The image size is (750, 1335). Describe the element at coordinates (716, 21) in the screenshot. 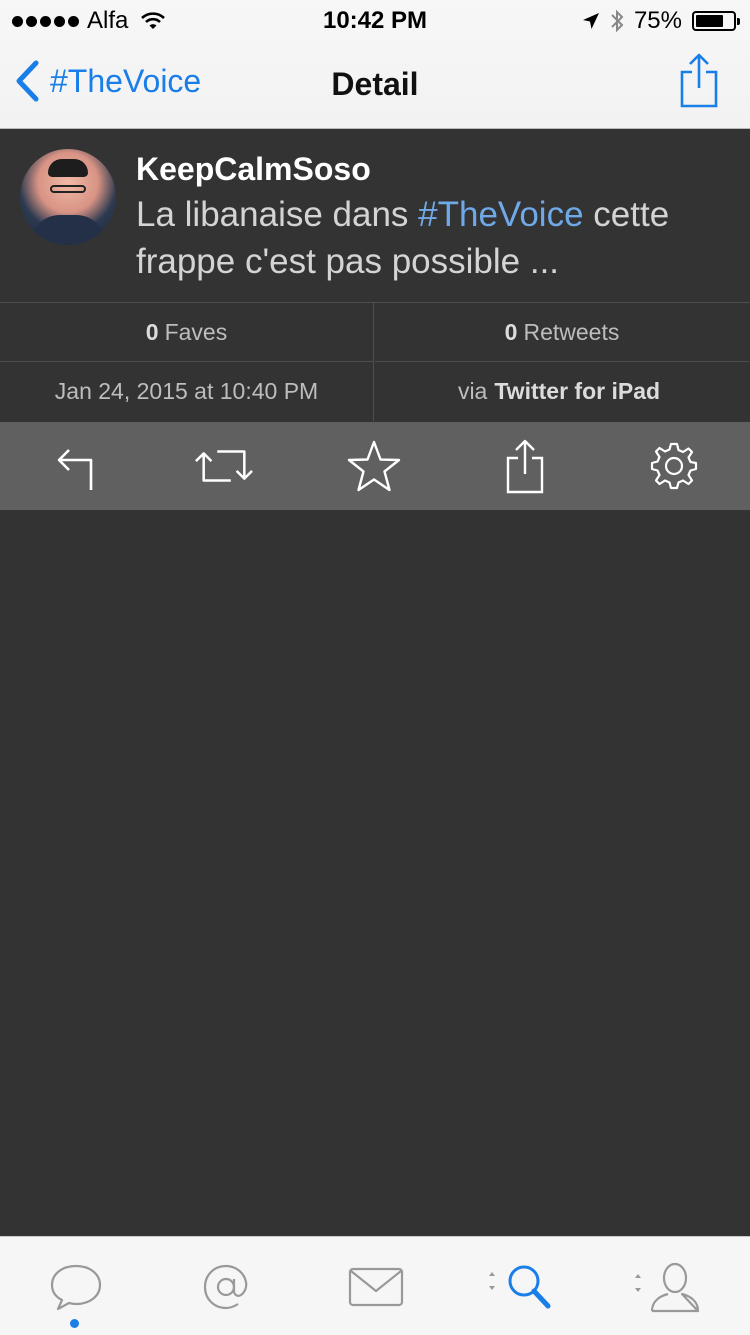

I see `battery-icon` at that location.